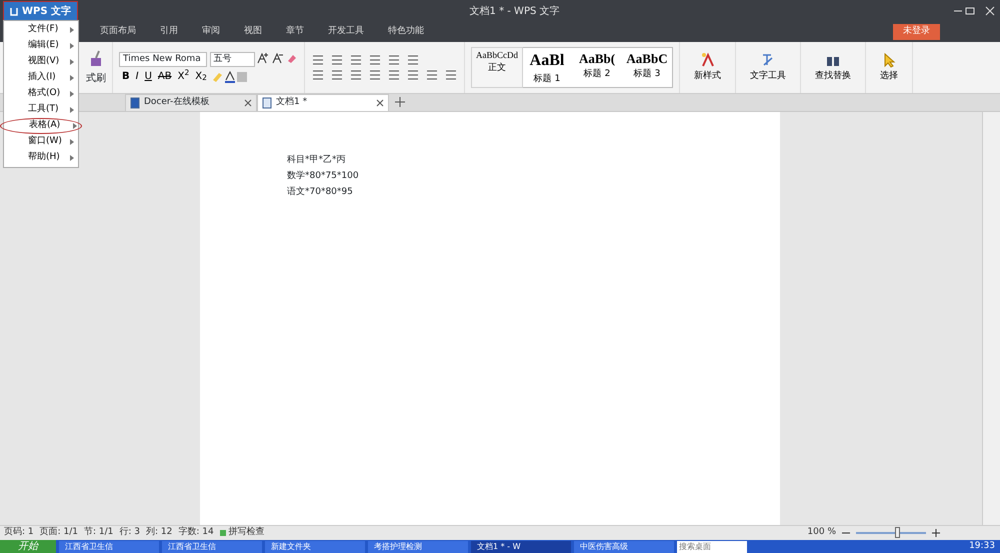 The image size is (1000, 553). Describe the element at coordinates (28, 546) in the screenshot. I see `start-button: 开始` at that location.